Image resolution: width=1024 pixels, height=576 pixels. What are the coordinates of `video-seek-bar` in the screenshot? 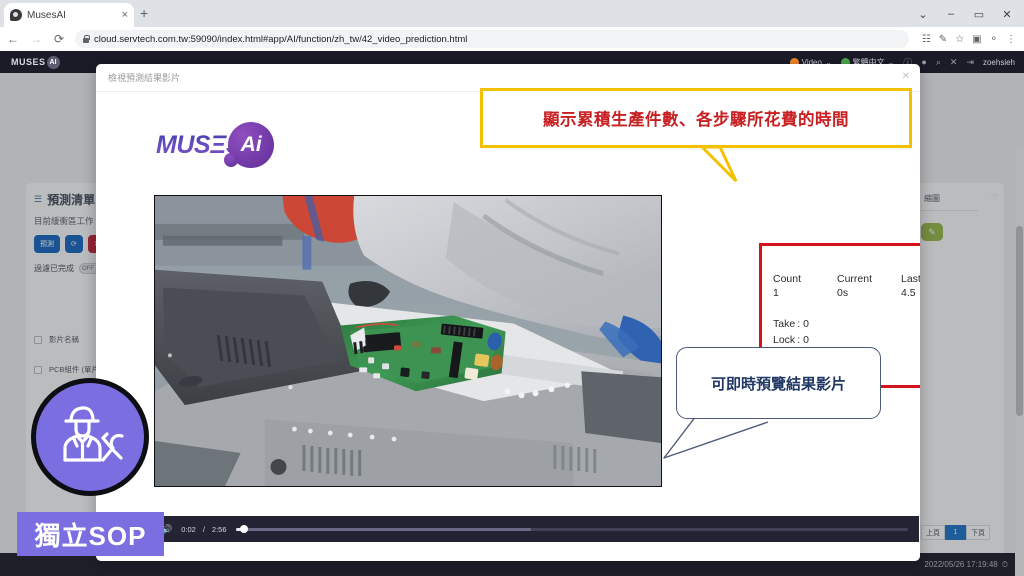 It's located at (571, 529).